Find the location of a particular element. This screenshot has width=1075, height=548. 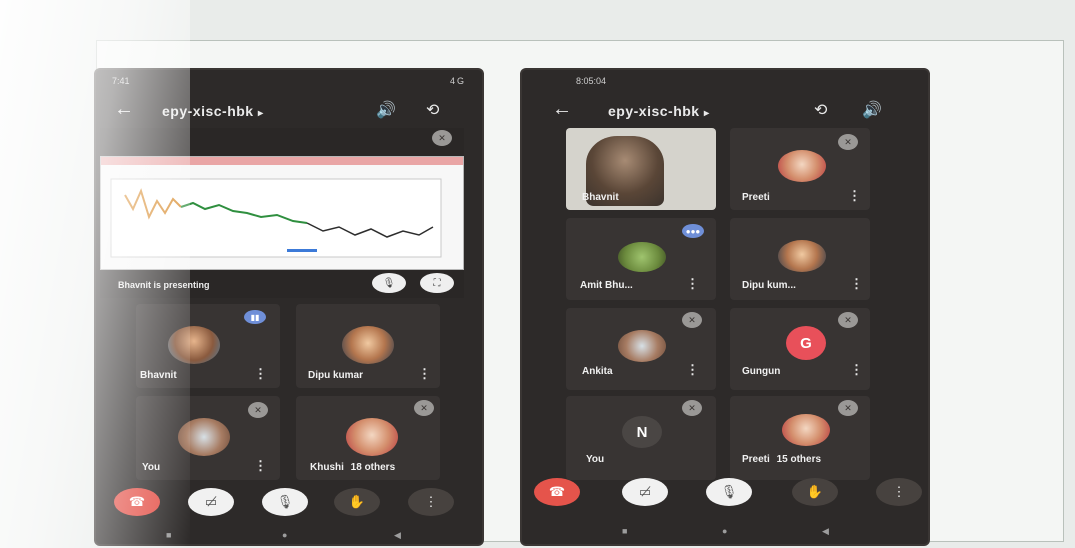

participant-tile-you: ✕ You ⋮ is located at coordinates (208, 438).